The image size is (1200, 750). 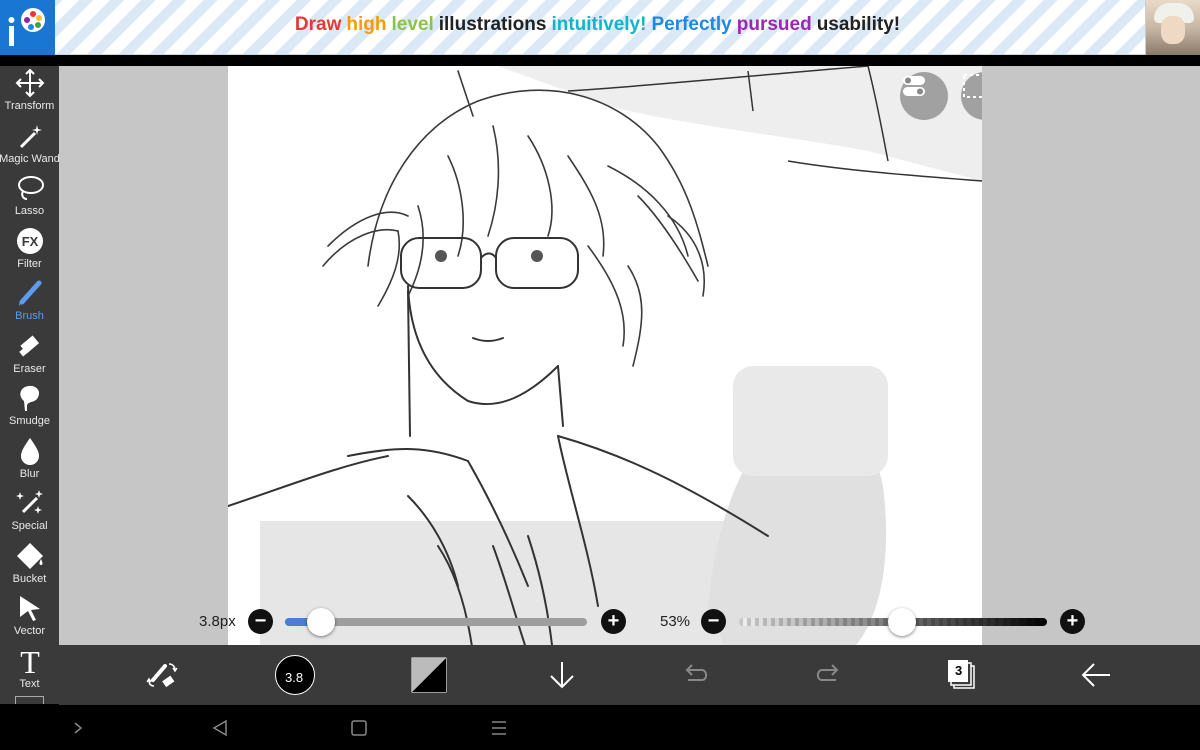 What do you see at coordinates (217, 621) in the screenshot?
I see `brush-size-value: 3.8px` at bounding box center [217, 621].